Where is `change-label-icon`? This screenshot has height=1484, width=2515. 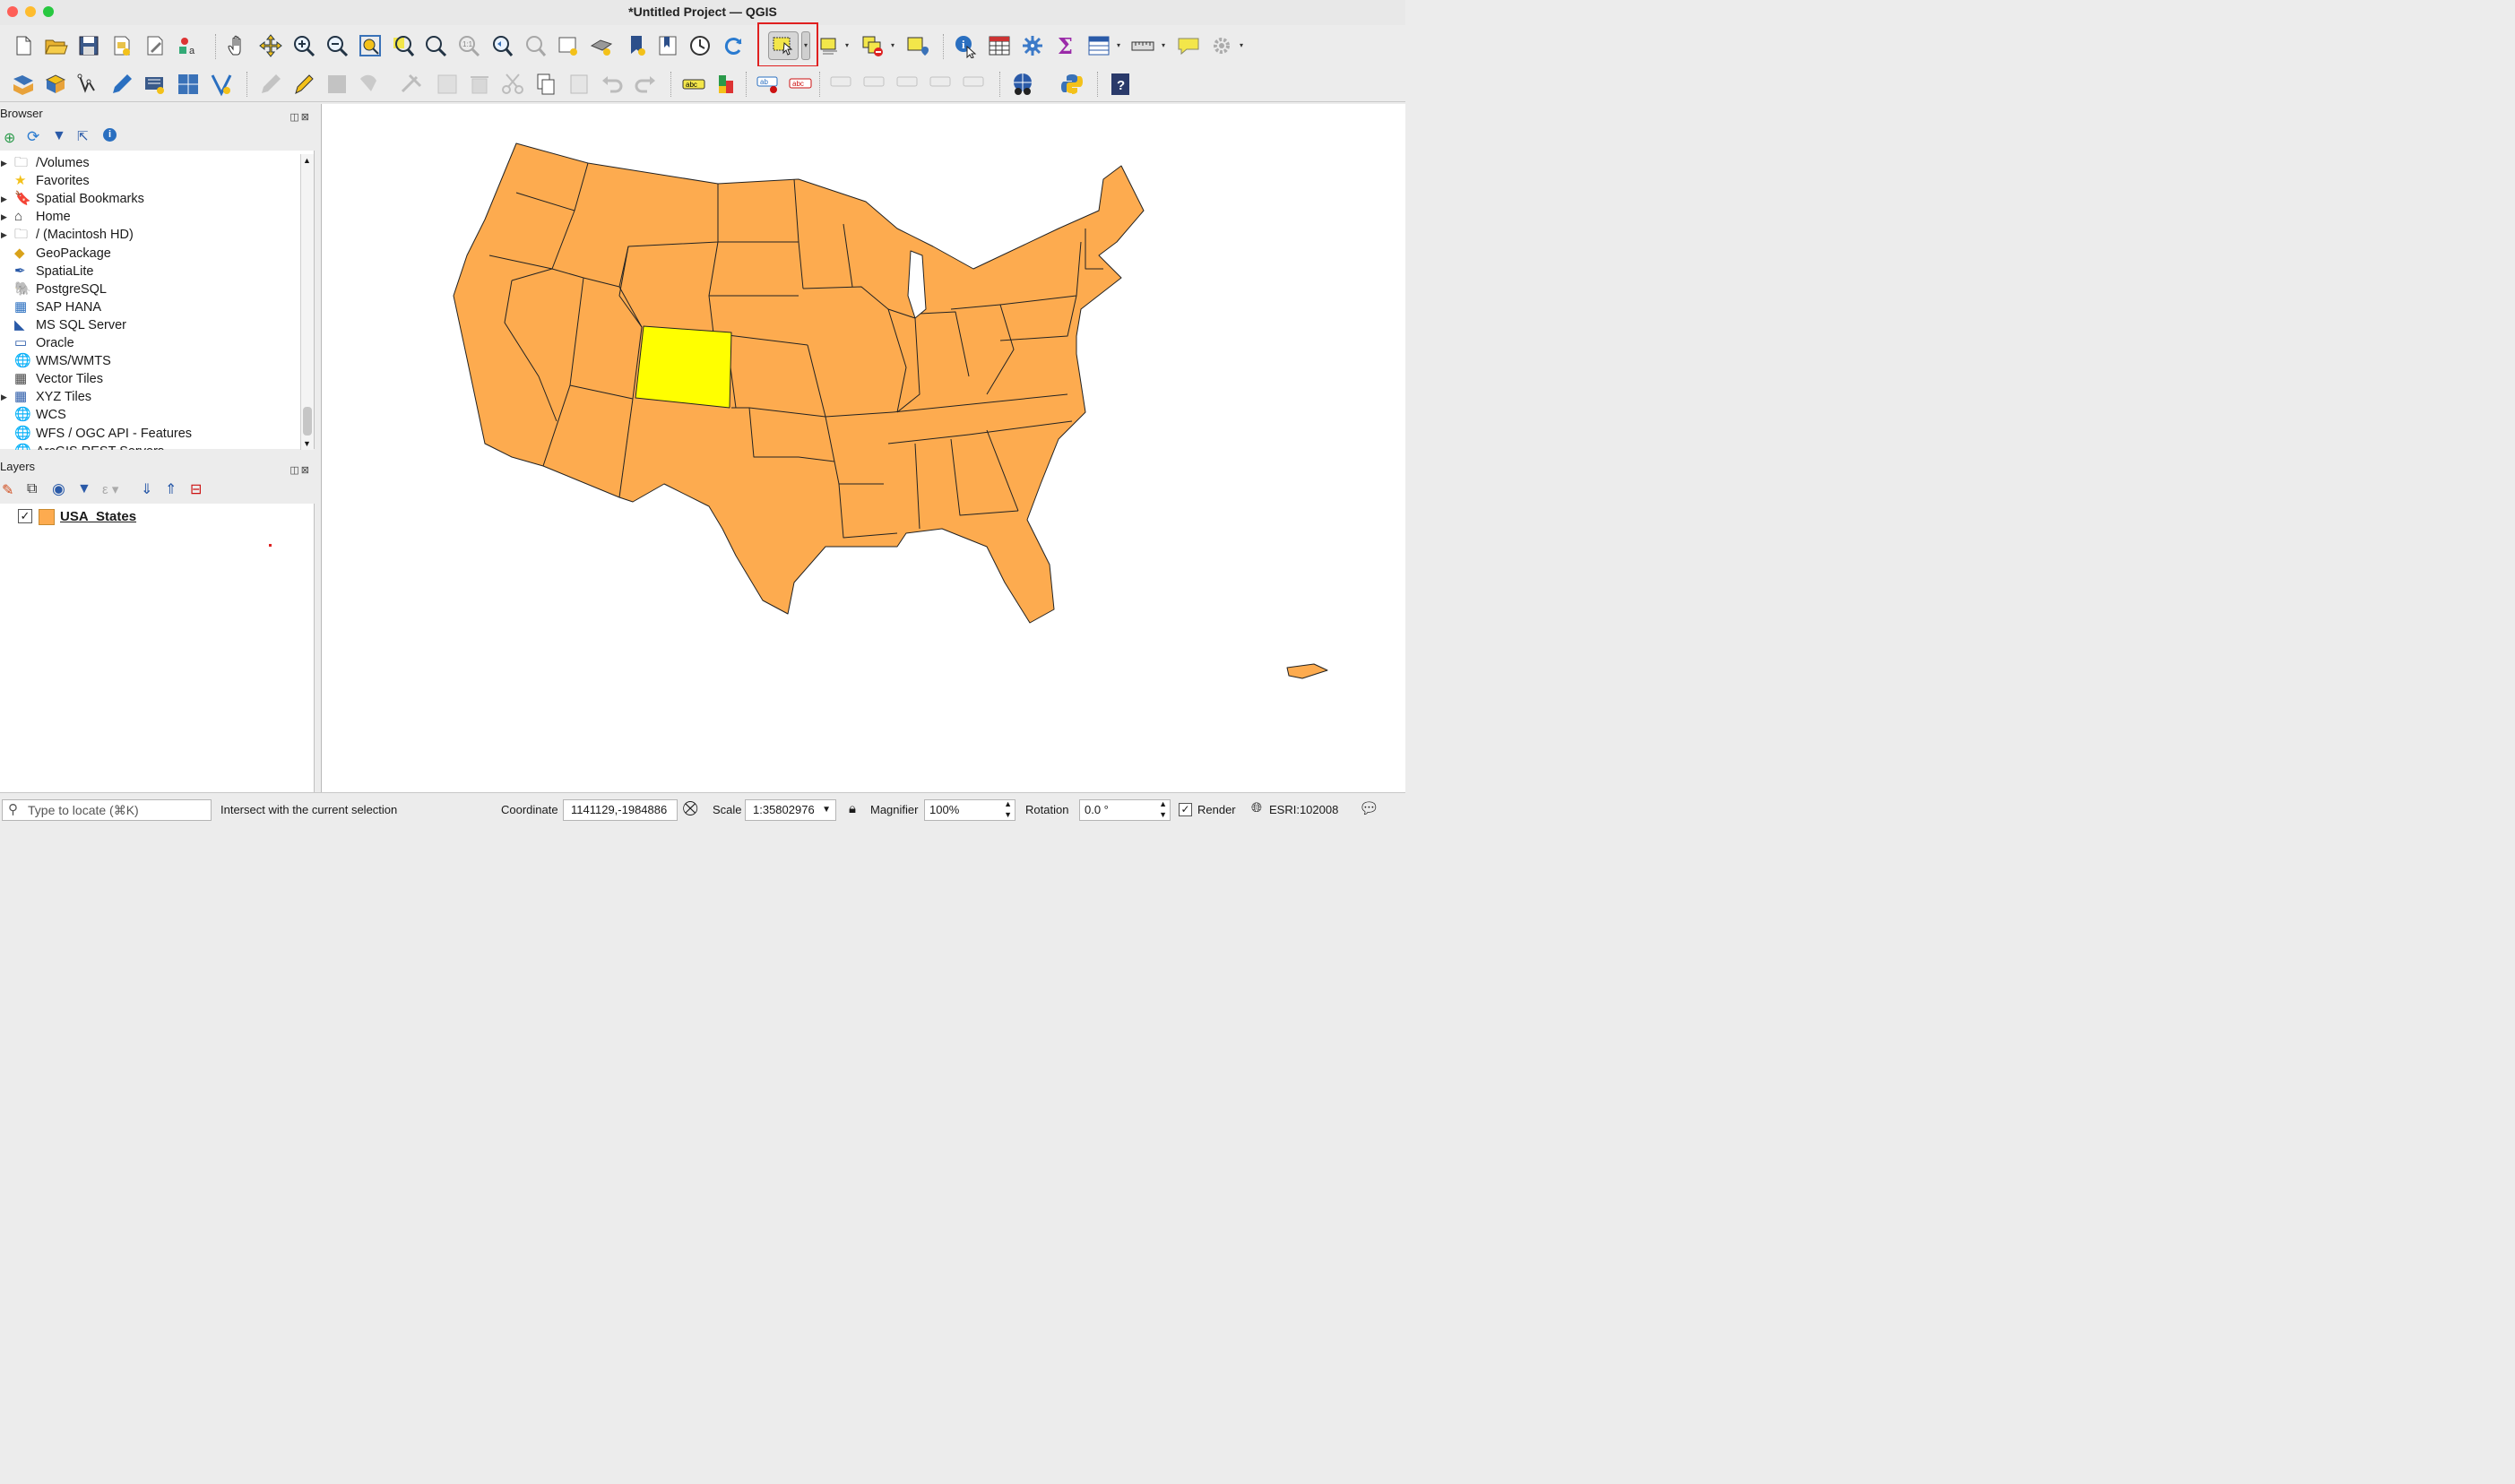 change-label-icon is located at coordinates (974, 84).